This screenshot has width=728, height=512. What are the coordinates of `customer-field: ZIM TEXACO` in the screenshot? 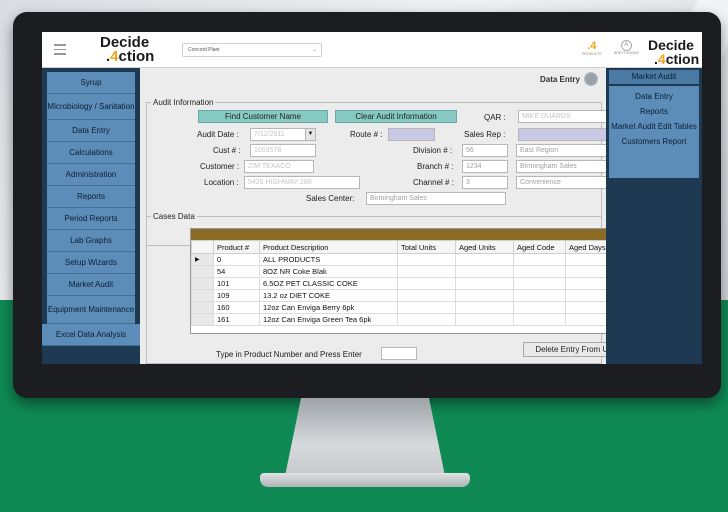 It's located at (279, 166).